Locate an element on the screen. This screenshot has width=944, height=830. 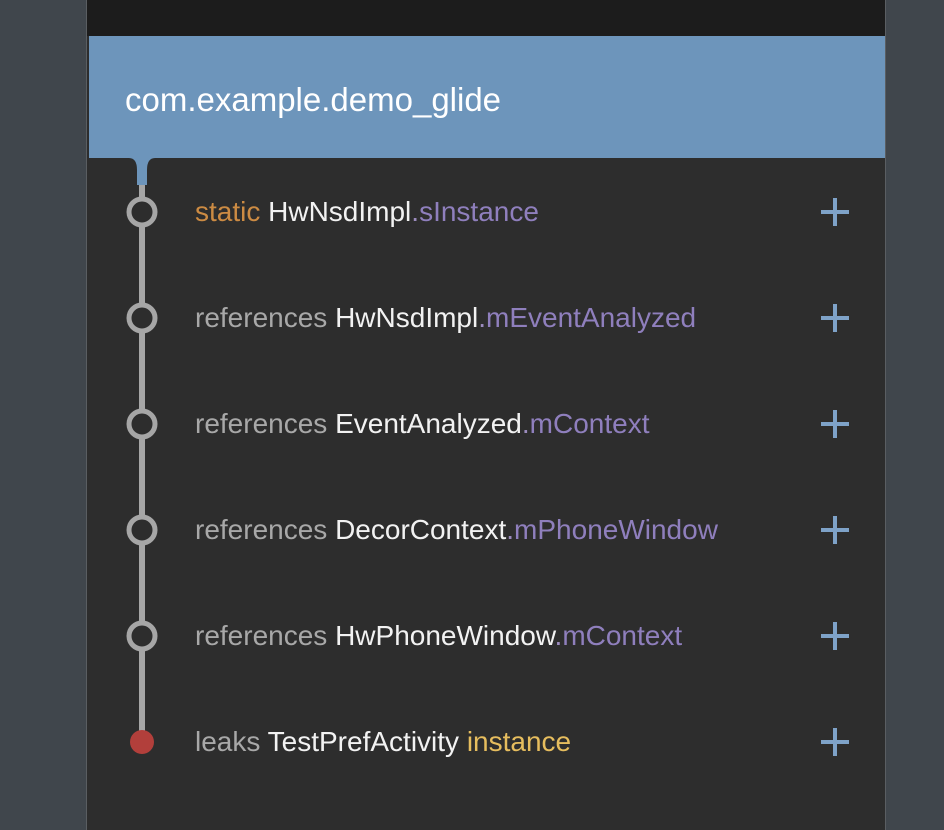
trace-row-reference: references HwNsdImpl.mEventAnalyzed is located at coordinates (515, 318).